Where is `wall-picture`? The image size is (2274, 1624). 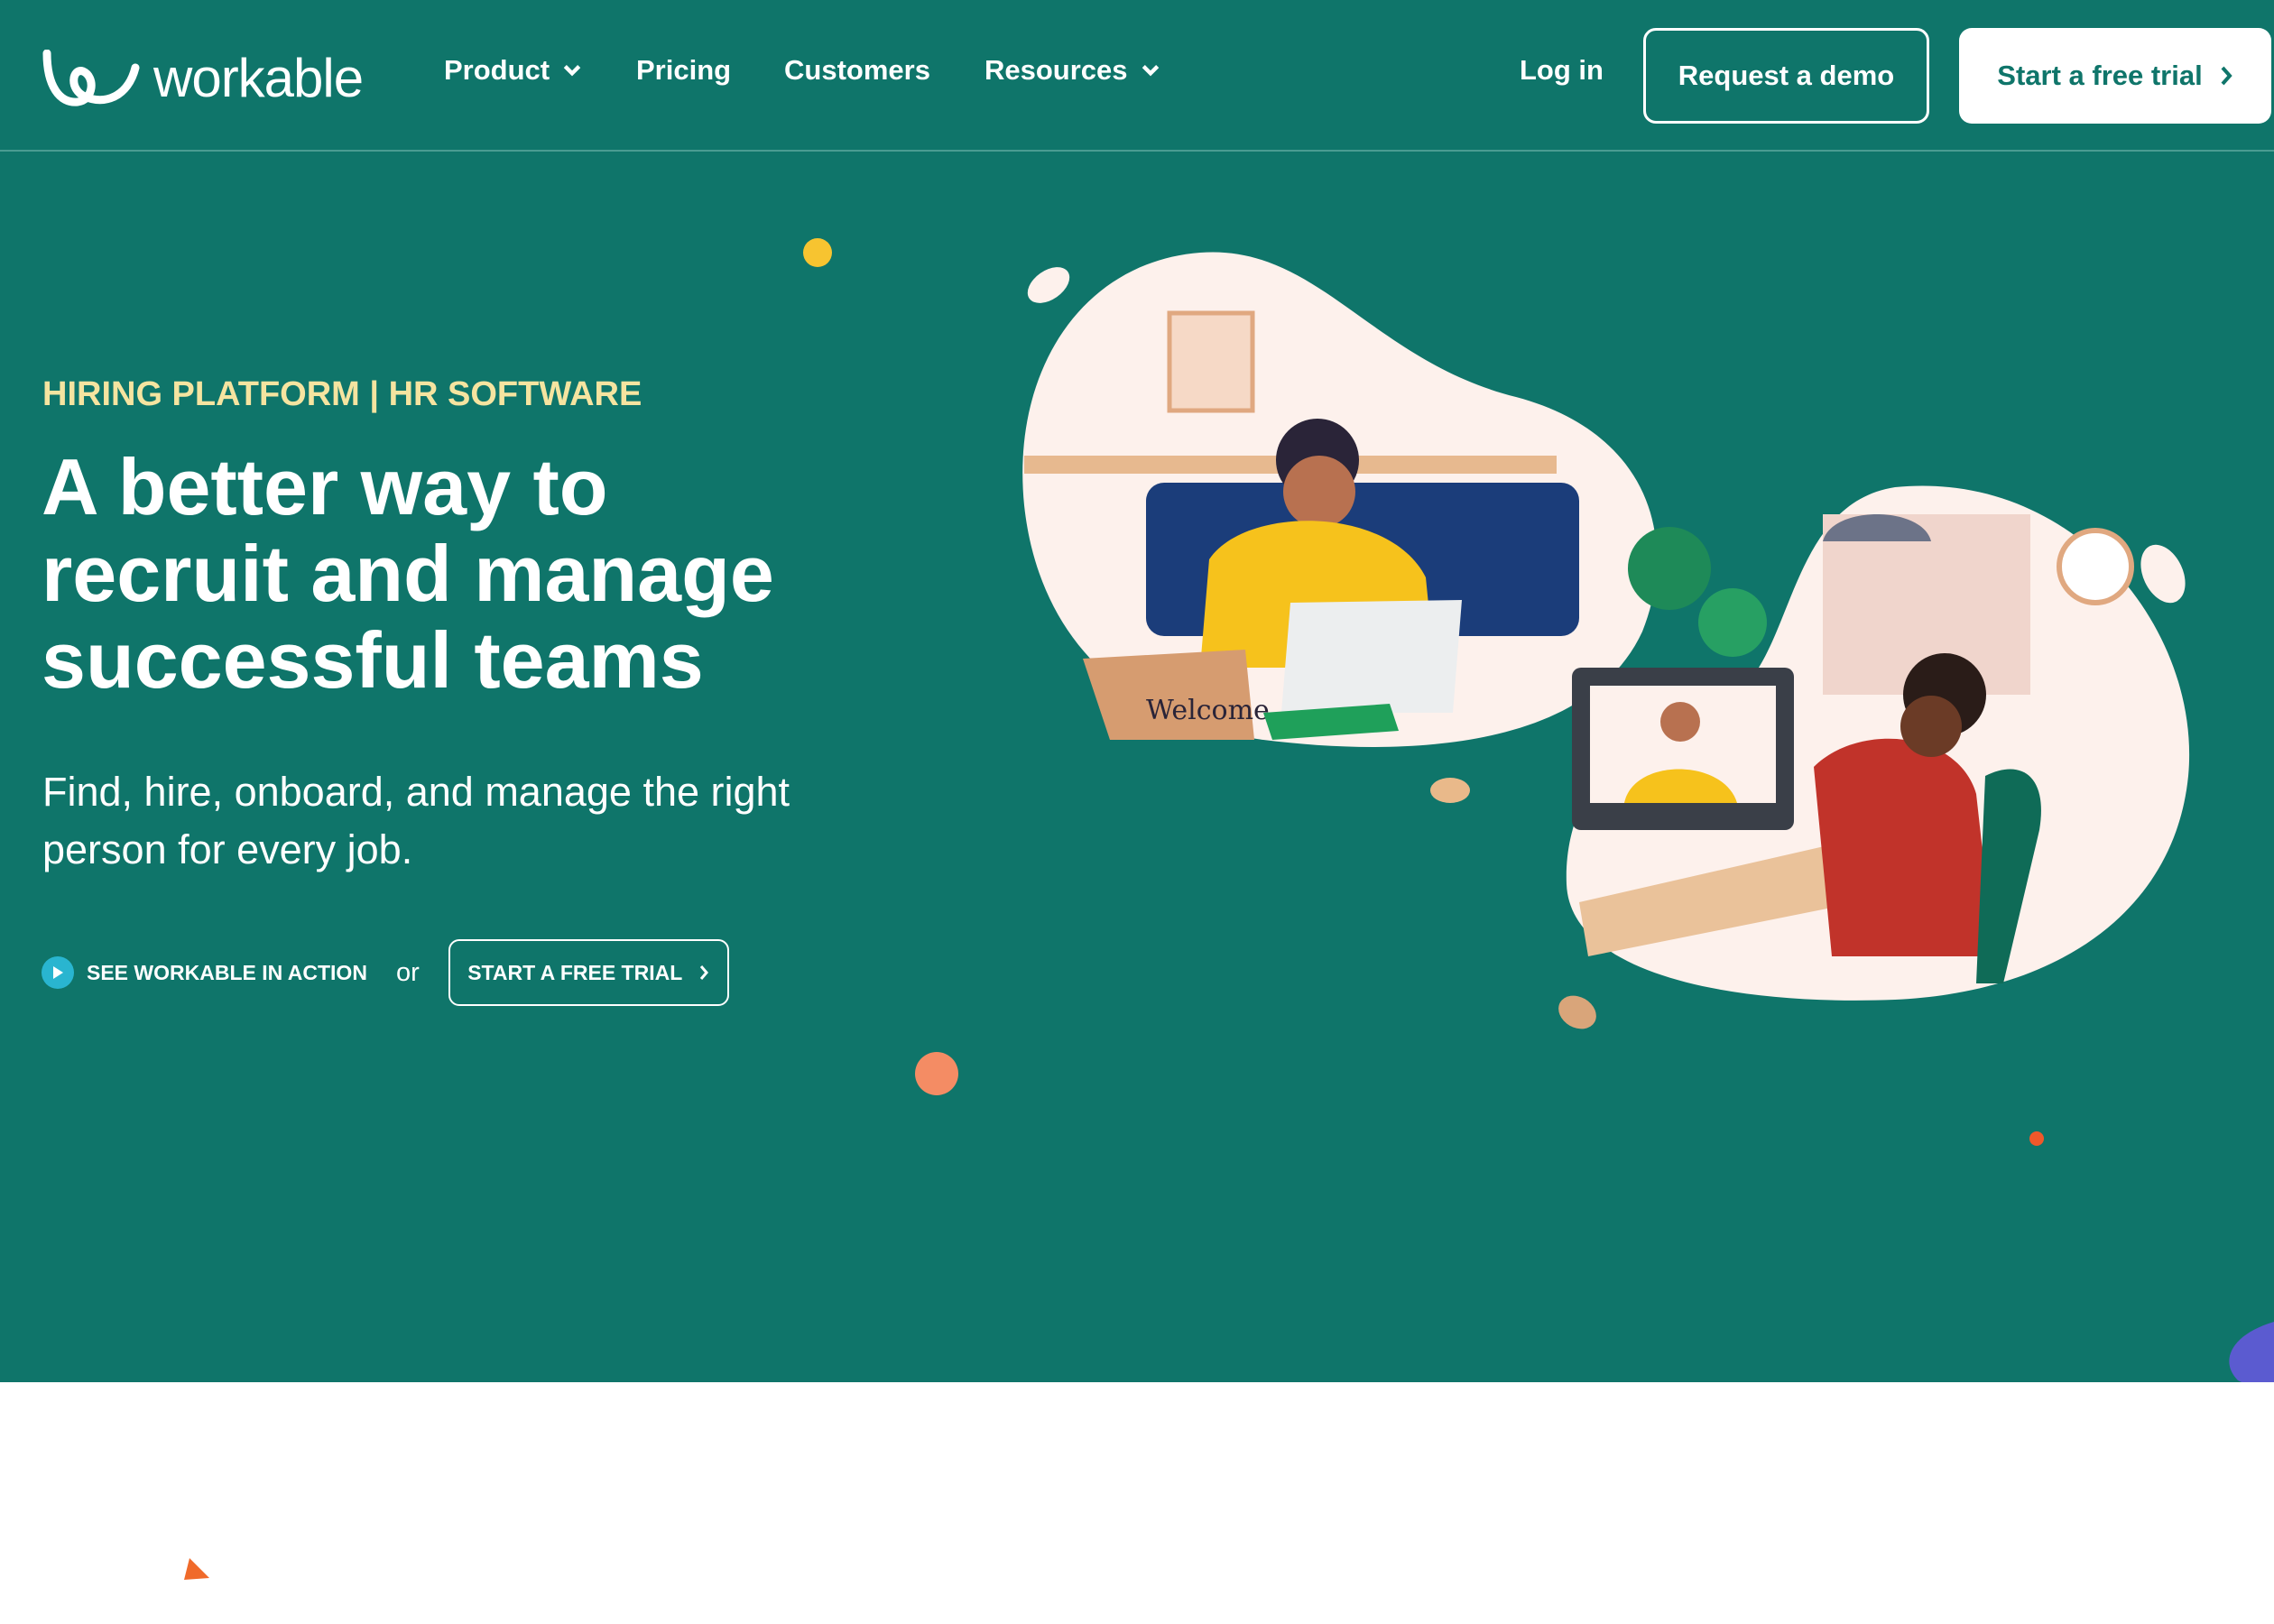 wall-picture is located at coordinates (1211, 362).